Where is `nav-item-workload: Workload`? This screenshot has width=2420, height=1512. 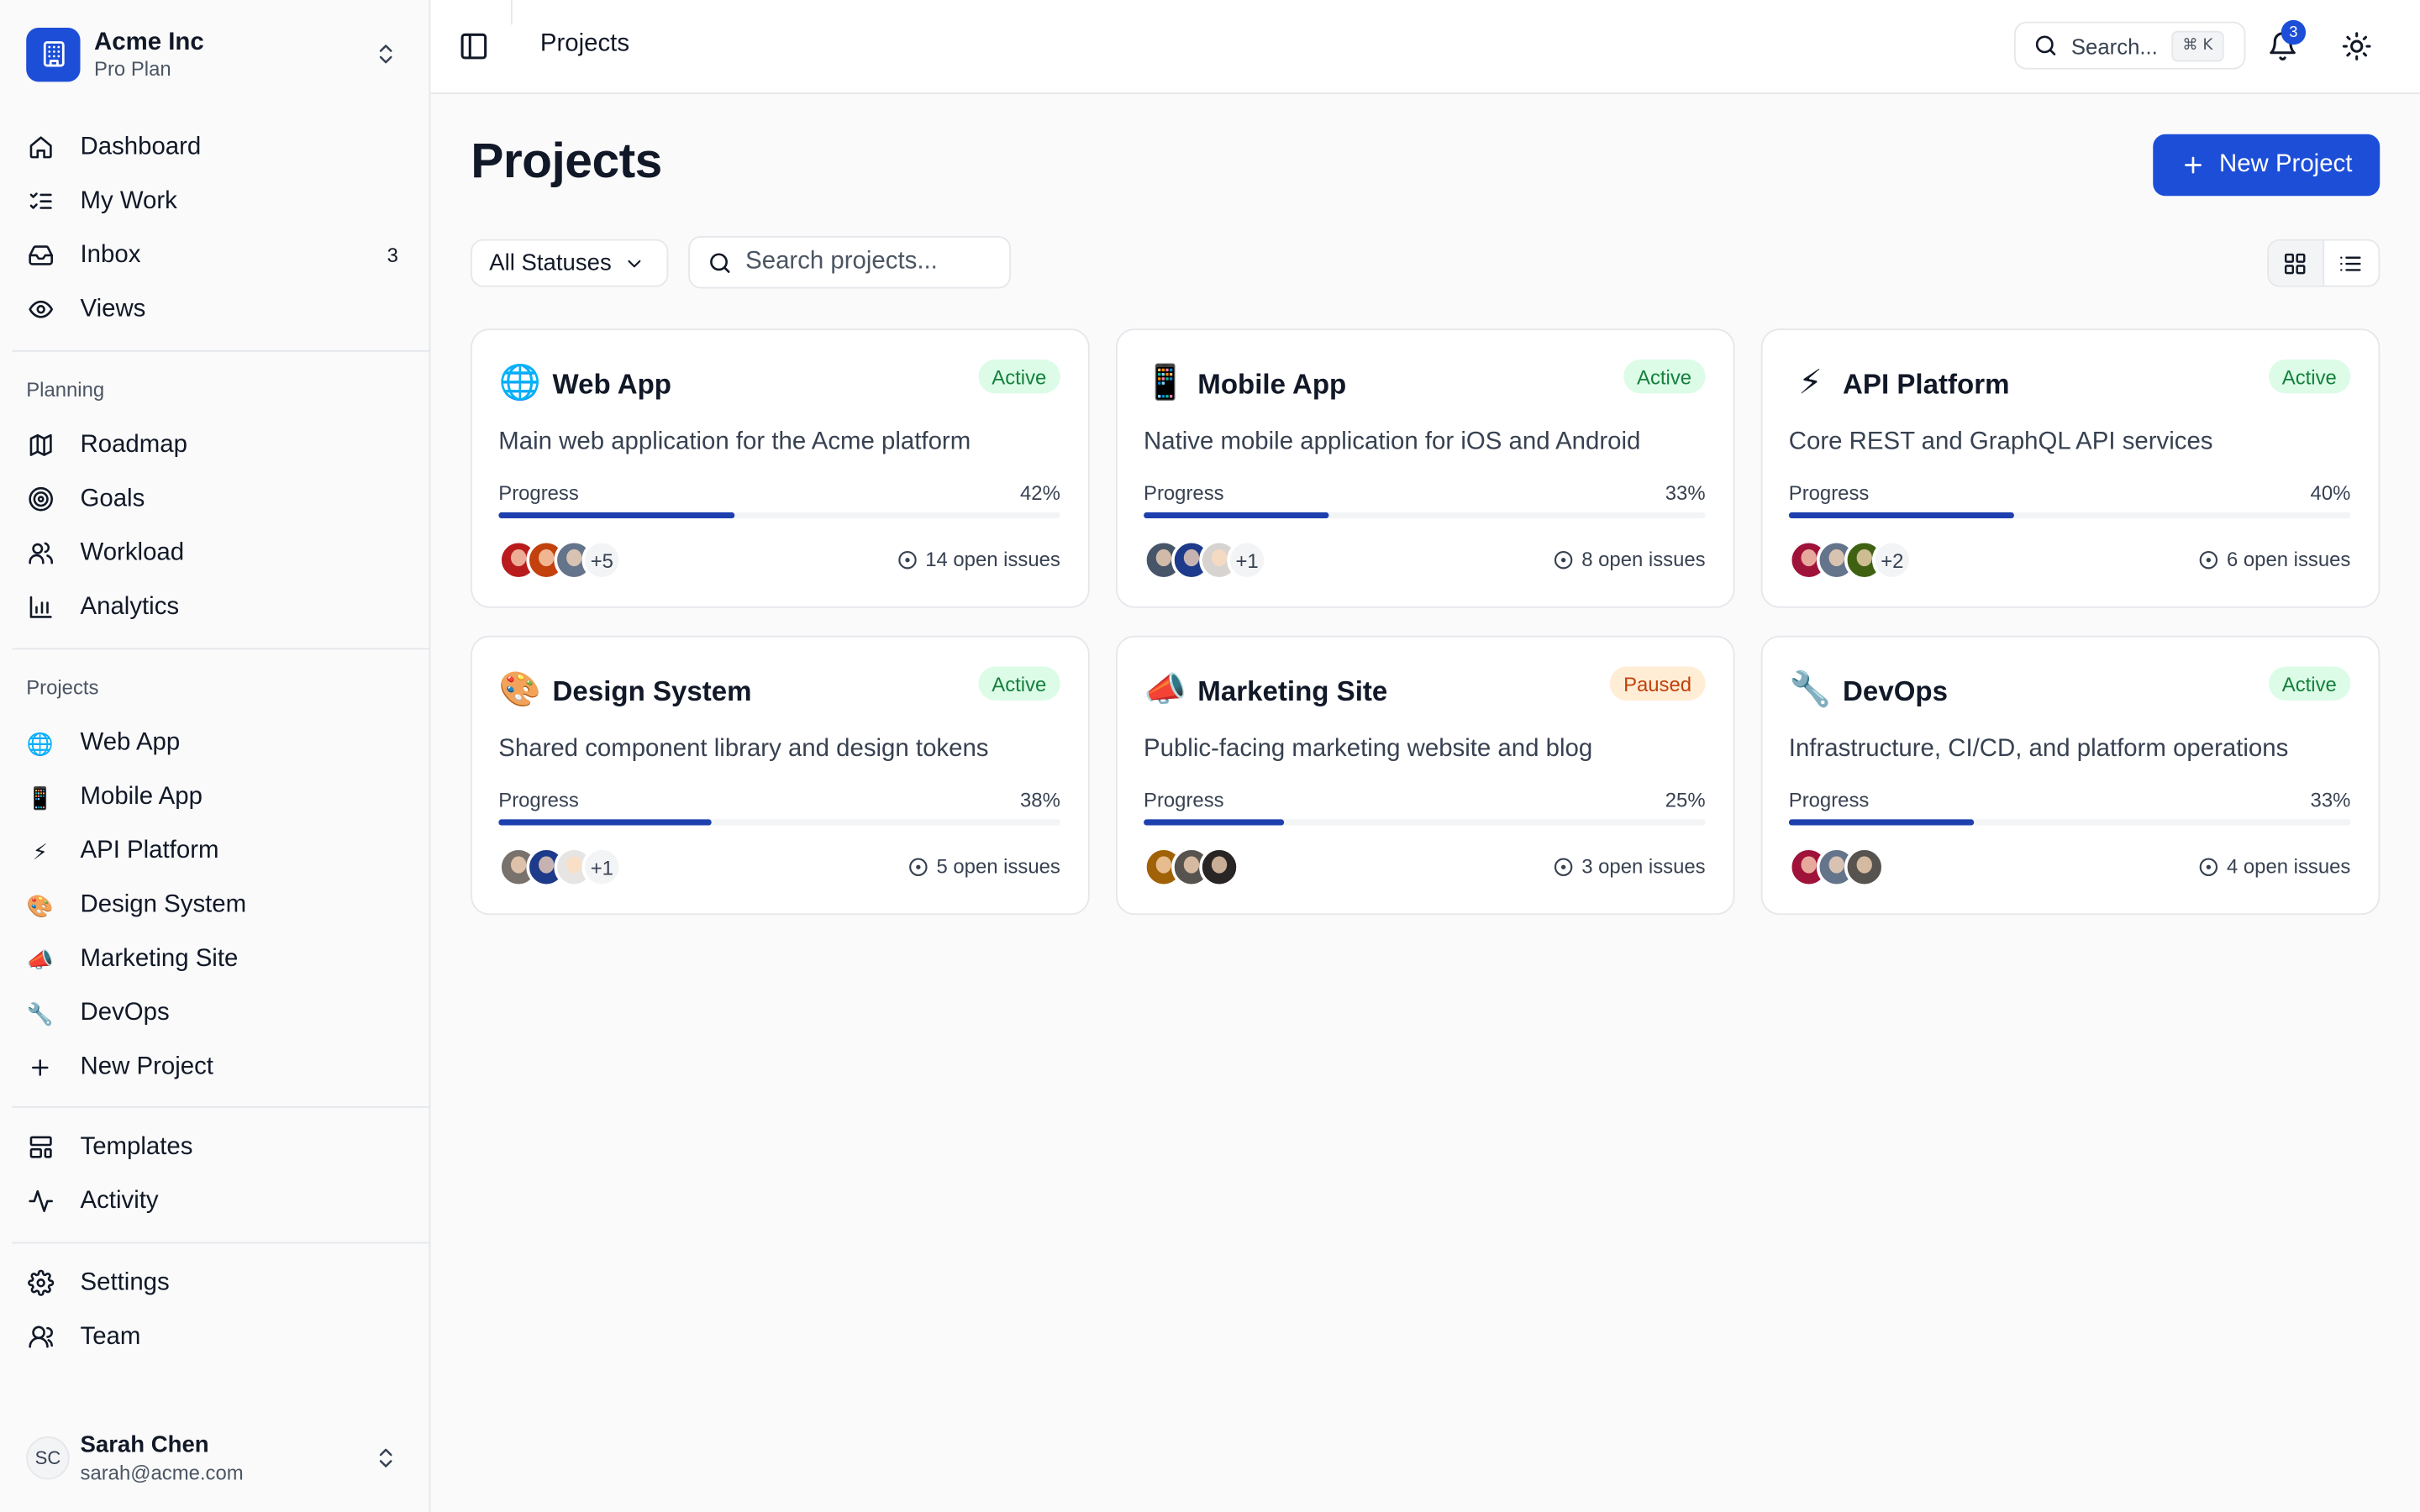
nav-item-workload: Workload is located at coordinates (215, 553).